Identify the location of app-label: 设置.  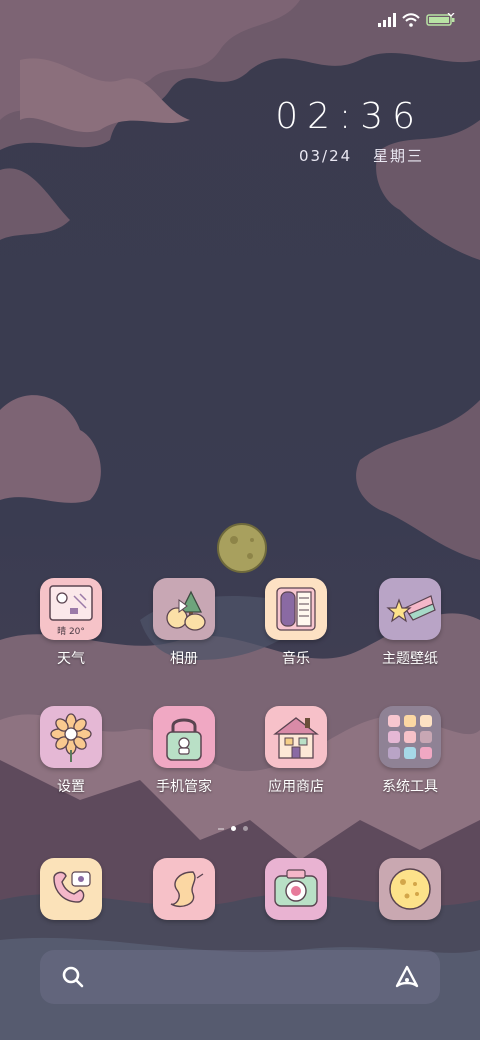
(71, 787).